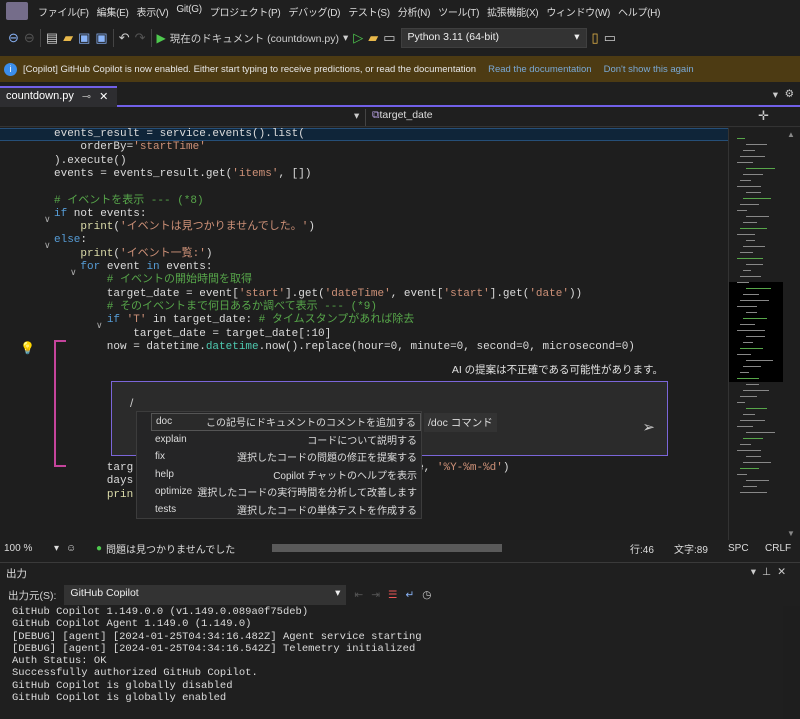 The width and height of the screenshot is (800, 719). Describe the element at coordinates (214, 227) in the screenshot. I see `code-token: 'イベントは見つかりませんでした。'` at that location.